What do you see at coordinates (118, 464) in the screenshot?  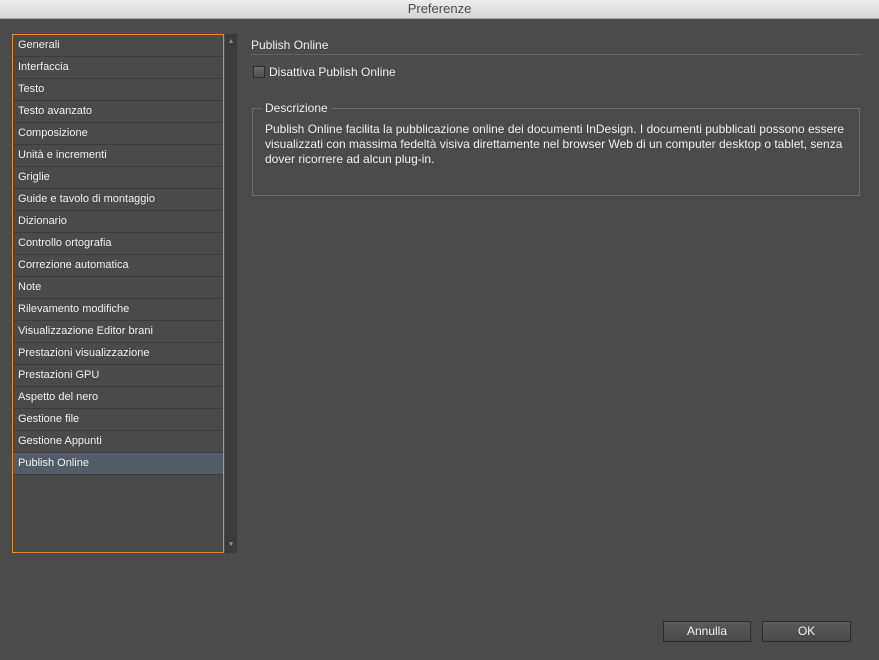 I see `sidebar-item-publish-online: Publish Online` at bounding box center [118, 464].